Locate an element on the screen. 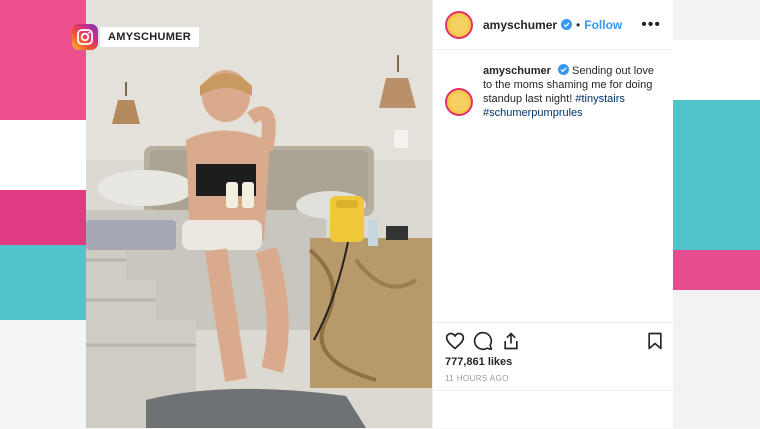 Image resolution: width=760 pixels, height=429 pixels. post-timestamp: 11 HOURS AGO is located at coordinates (477, 378).